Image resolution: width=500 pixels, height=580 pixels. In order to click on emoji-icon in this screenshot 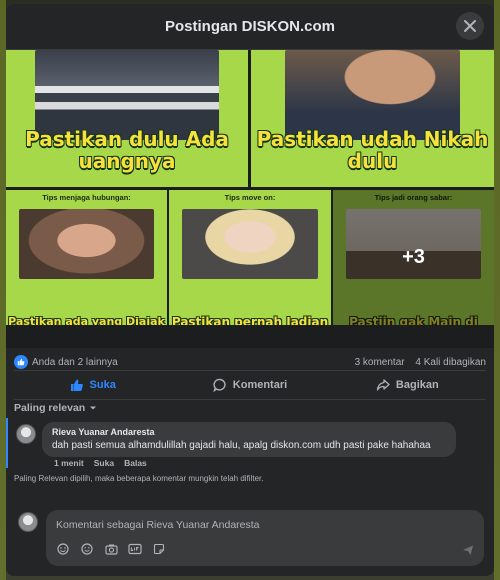, I will do `click(87, 549)`.